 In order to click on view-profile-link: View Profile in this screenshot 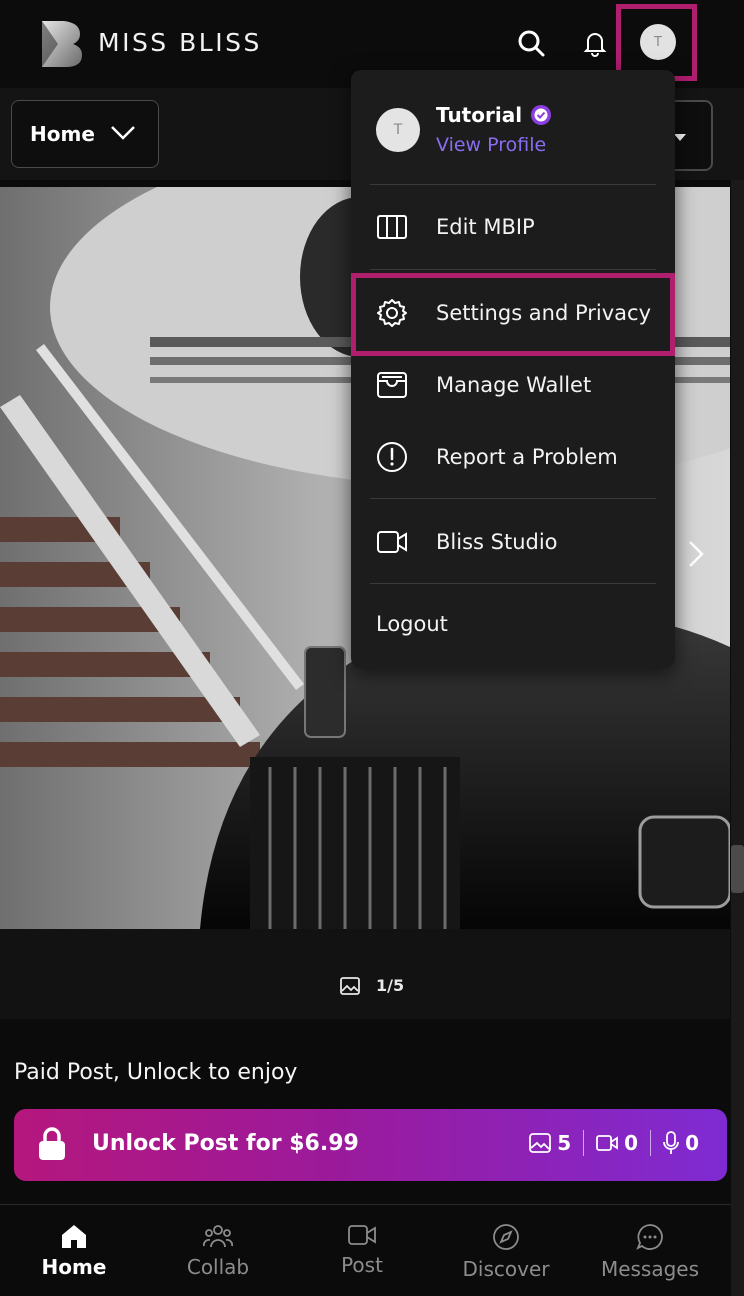, I will do `click(491, 145)`.